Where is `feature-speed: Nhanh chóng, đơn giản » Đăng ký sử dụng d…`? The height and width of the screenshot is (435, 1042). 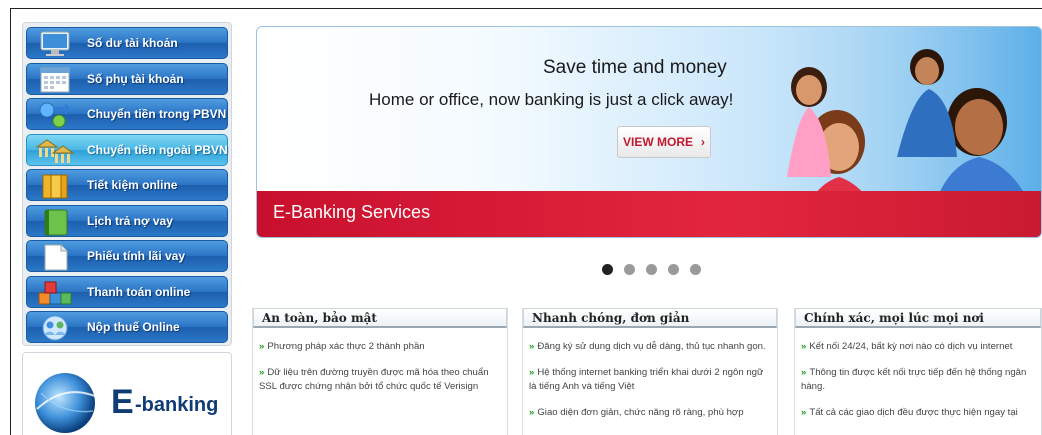
feature-speed: Nhanh chóng, đơn giản » Đăng ký sử dụng d… is located at coordinates (650, 371).